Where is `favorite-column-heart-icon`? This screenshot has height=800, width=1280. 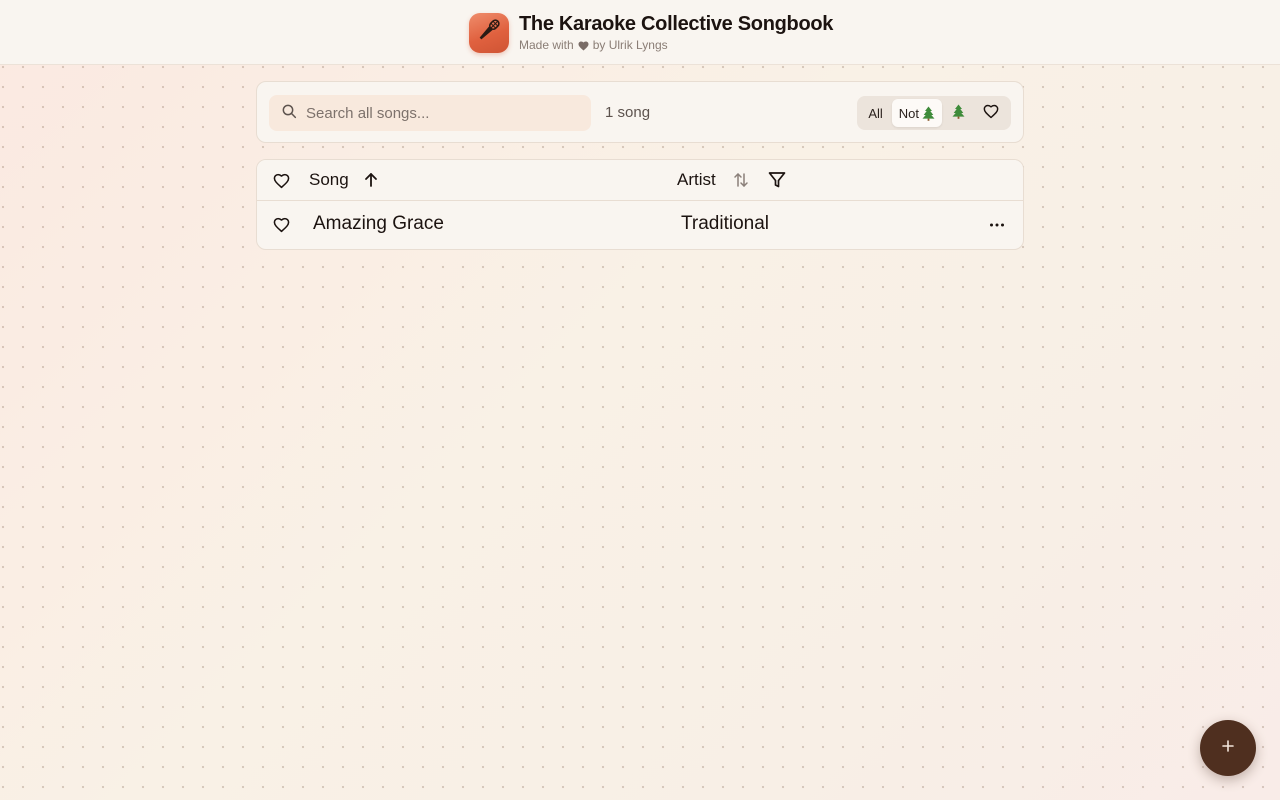 favorite-column-heart-icon is located at coordinates (281, 181).